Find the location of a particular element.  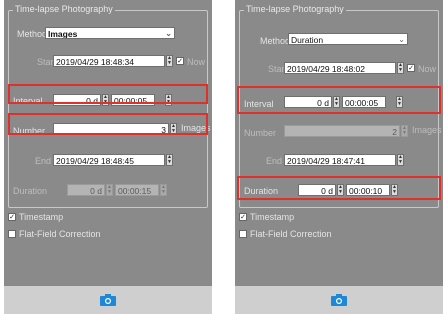

start-value: 2019/04/29 18:48:02 is located at coordinates (326, 69).